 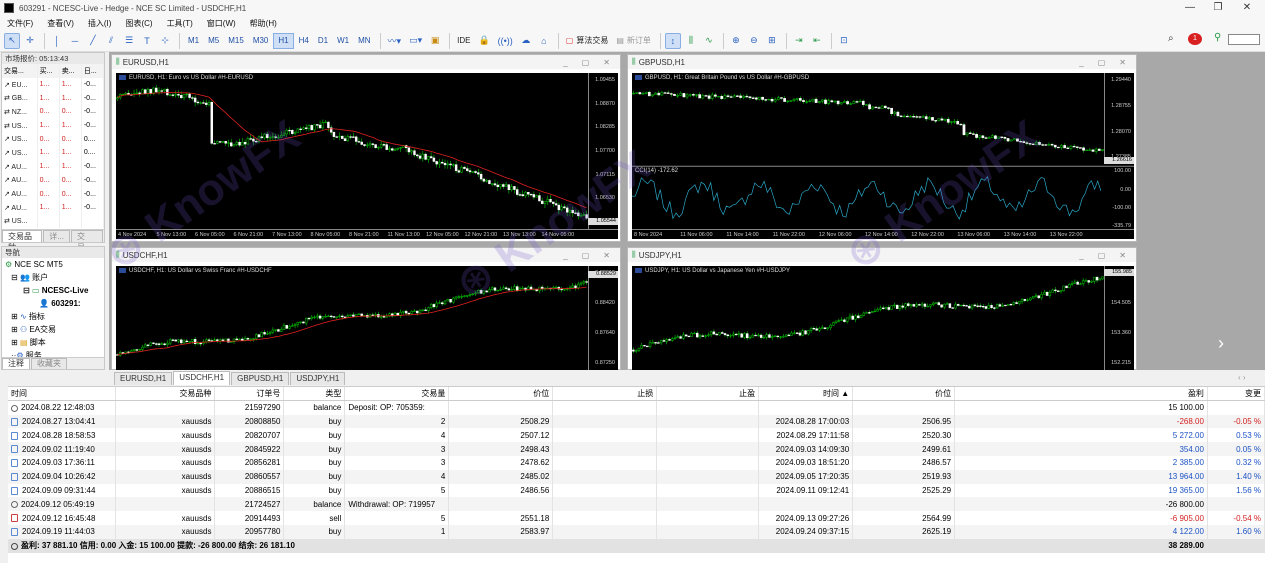 I want to click on tile-windows-icon: ⊞, so click(x=772, y=41).